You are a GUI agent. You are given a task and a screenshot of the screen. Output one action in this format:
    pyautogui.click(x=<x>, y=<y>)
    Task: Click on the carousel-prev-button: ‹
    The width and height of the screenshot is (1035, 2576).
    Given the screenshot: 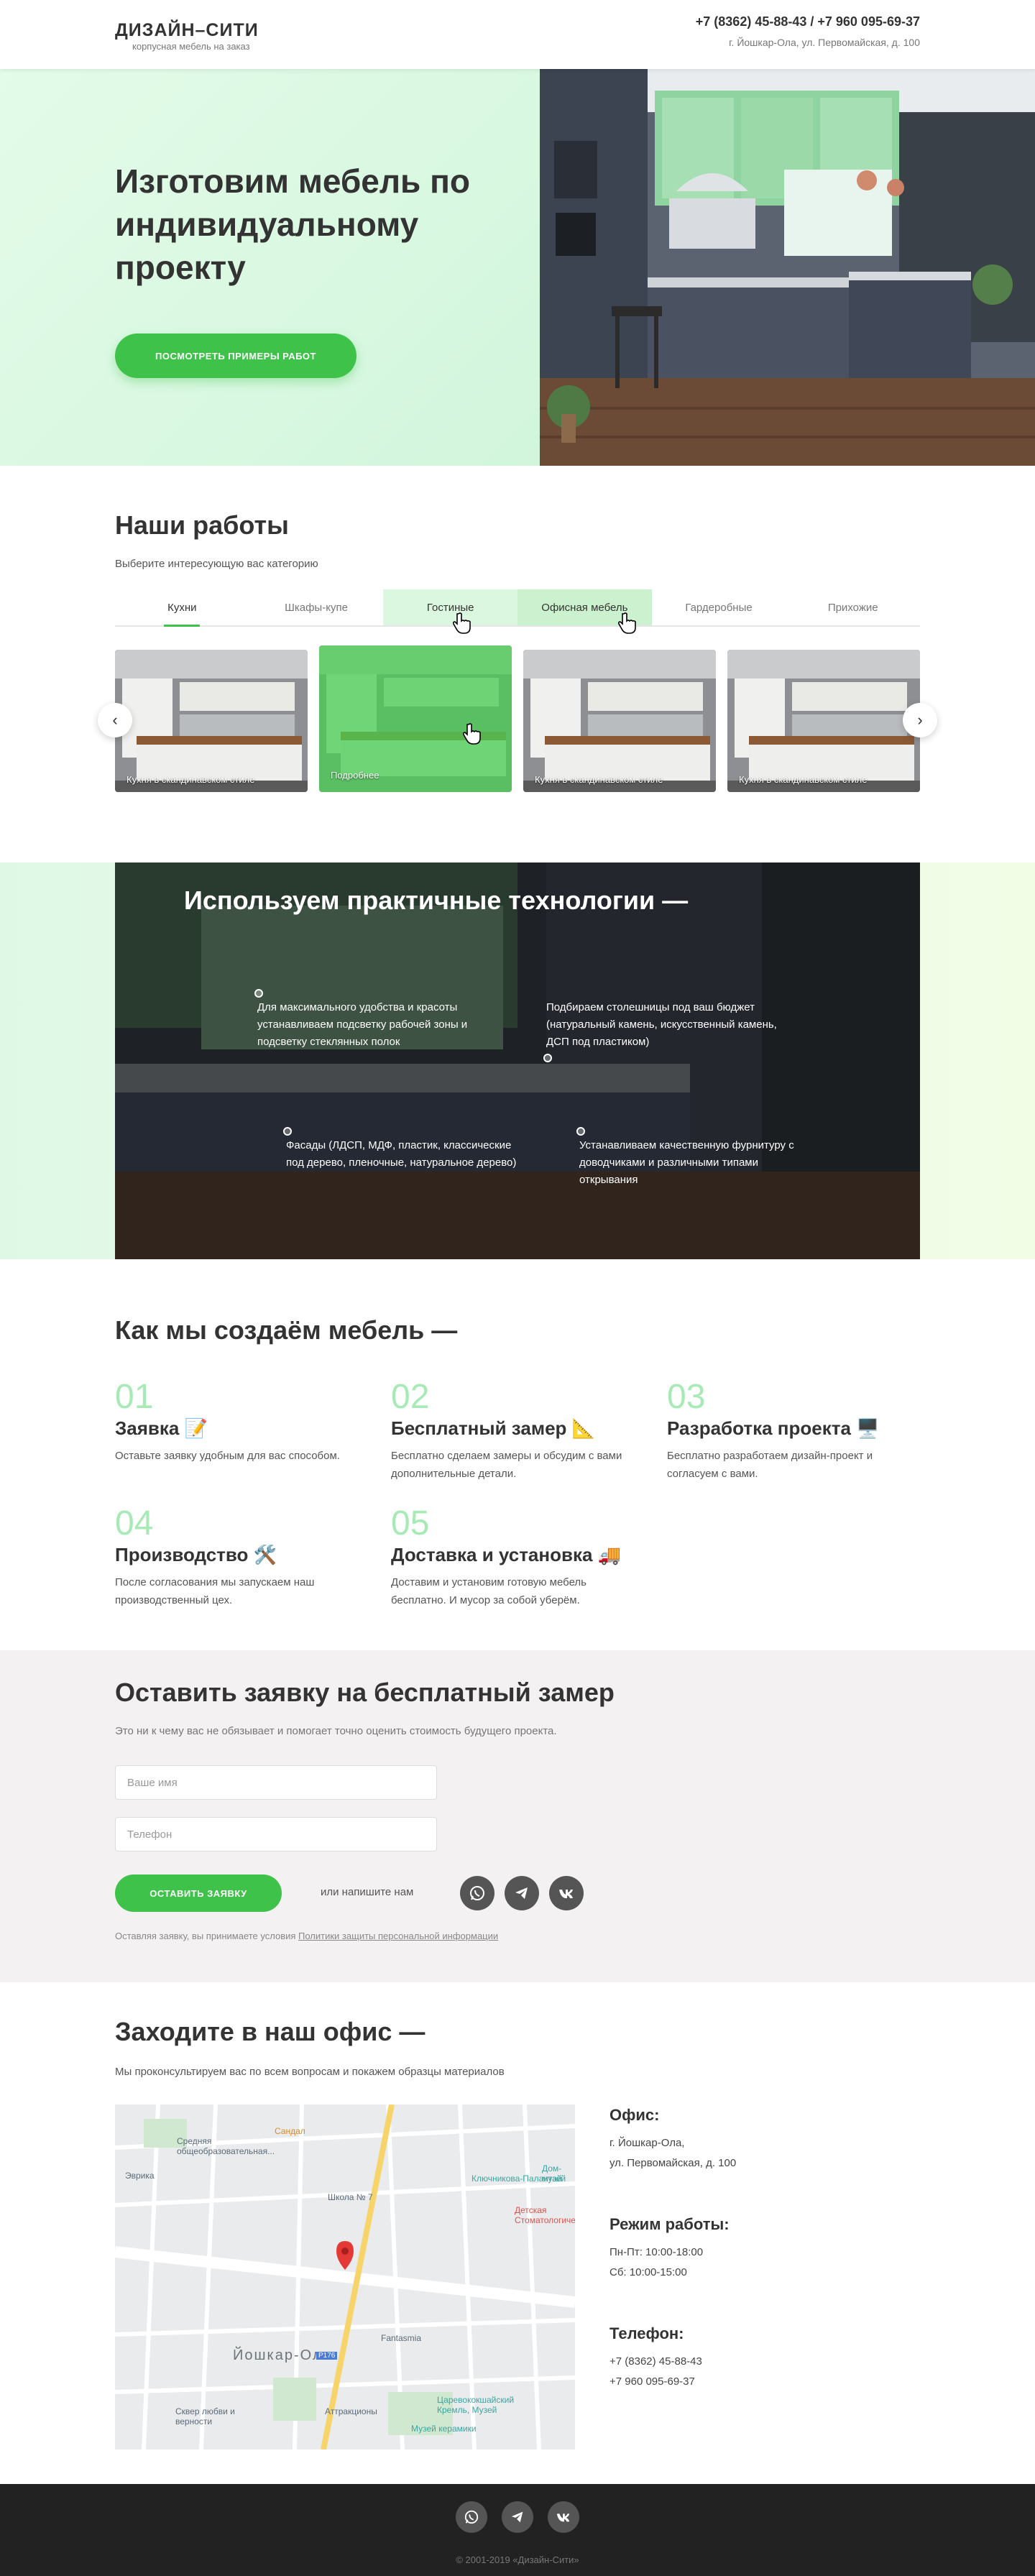 What is the action you would take?
    pyautogui.click(x=115, y=720)
    